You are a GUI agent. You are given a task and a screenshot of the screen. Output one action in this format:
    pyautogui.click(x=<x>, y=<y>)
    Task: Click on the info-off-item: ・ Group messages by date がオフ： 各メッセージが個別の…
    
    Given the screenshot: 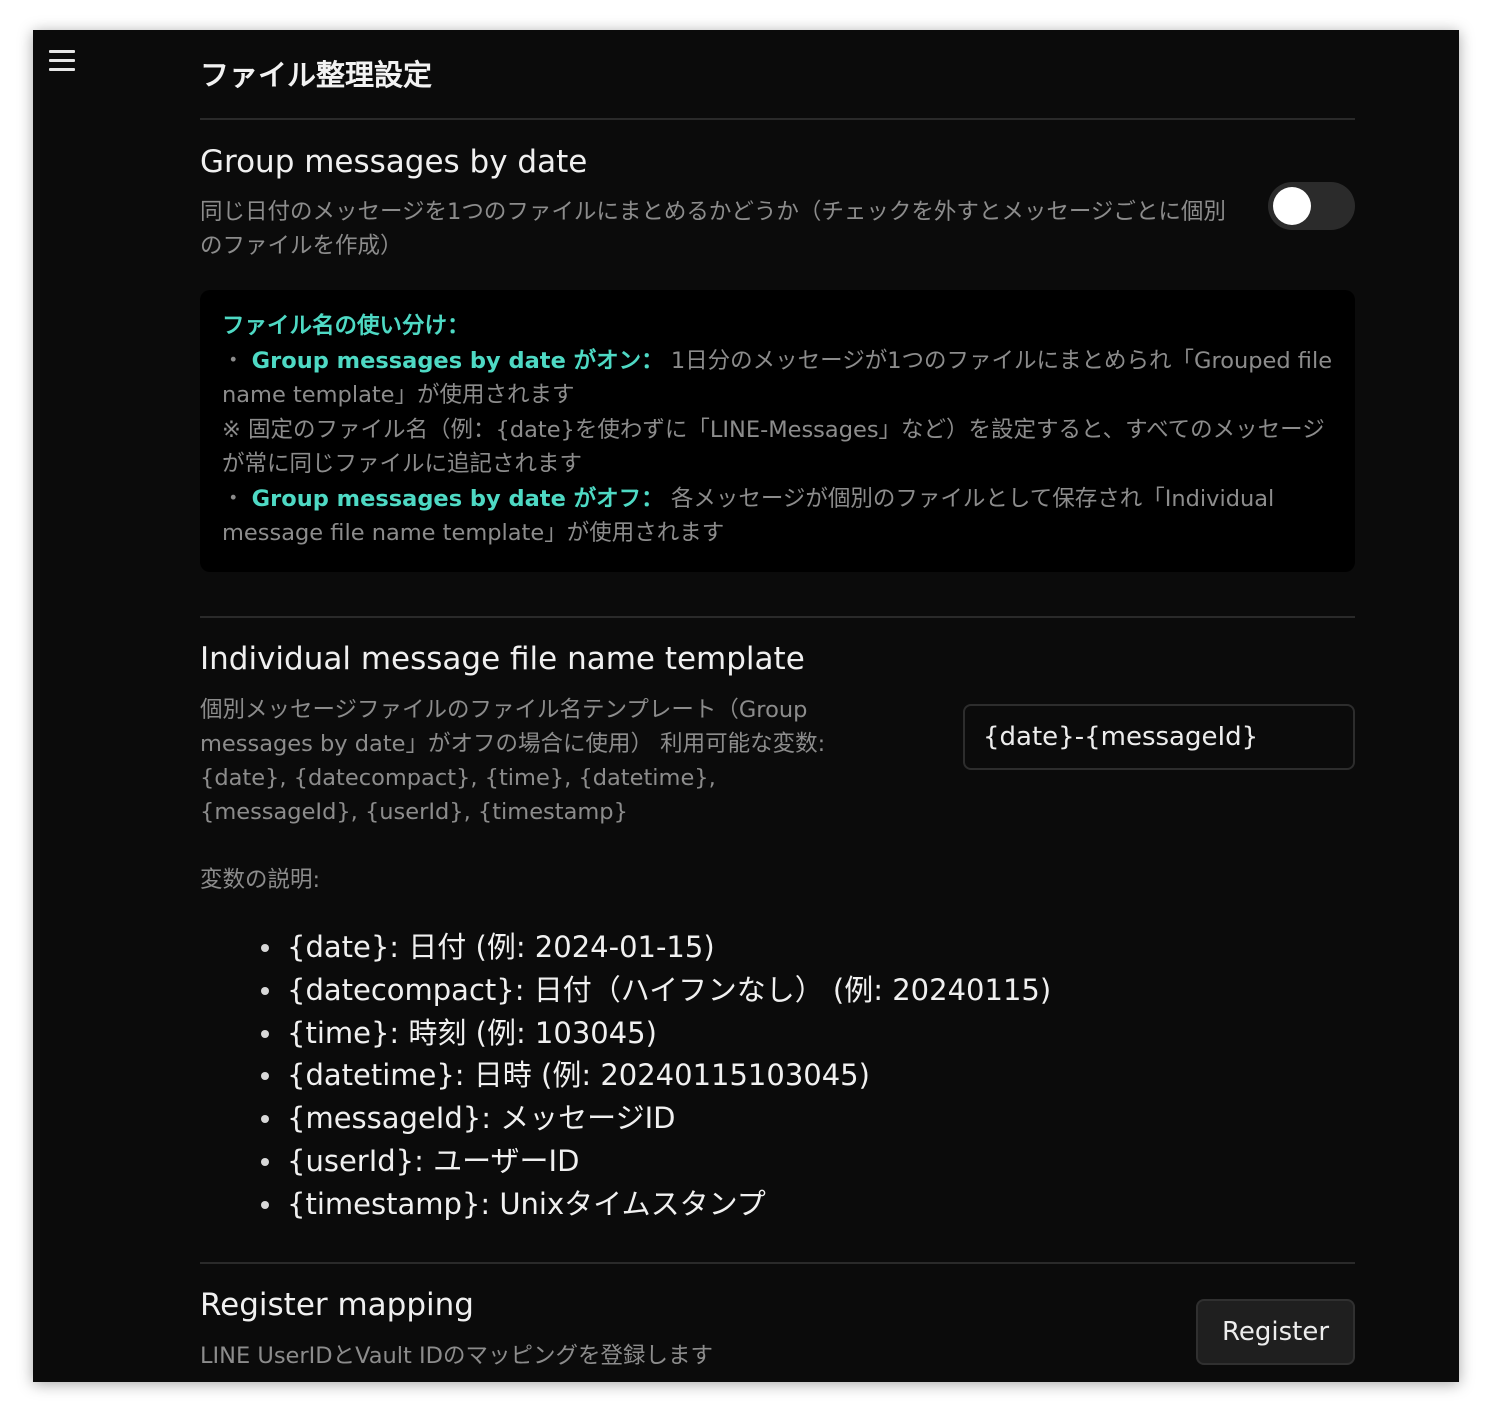 What is the action you would take?
    pyautogui.click(x=777, y=516)
    